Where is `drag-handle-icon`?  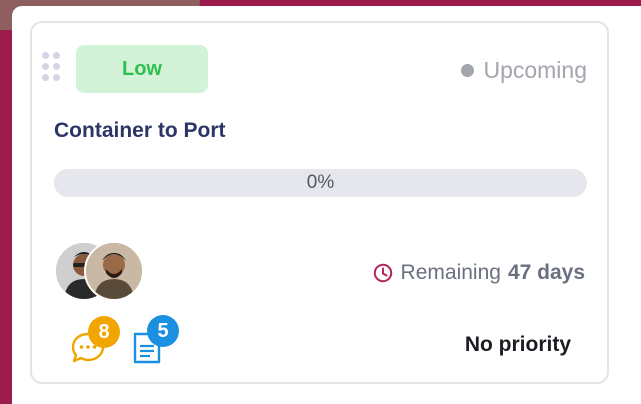
drag-handle-icon is located at coordinates (51, 67).